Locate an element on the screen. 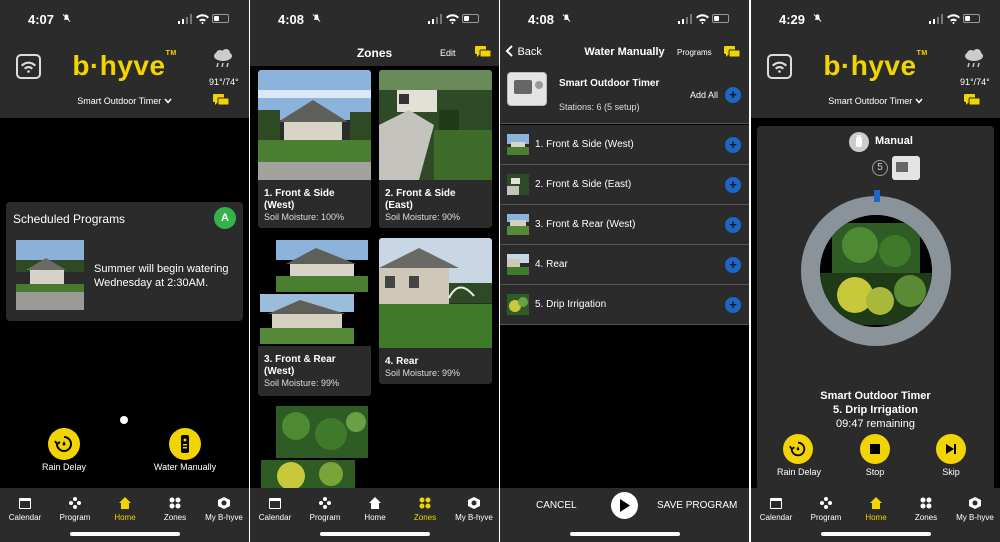 The height and width of the screenshot is (542, 1000). zone-name: 4. Rear is located at coordinates (402, 361).